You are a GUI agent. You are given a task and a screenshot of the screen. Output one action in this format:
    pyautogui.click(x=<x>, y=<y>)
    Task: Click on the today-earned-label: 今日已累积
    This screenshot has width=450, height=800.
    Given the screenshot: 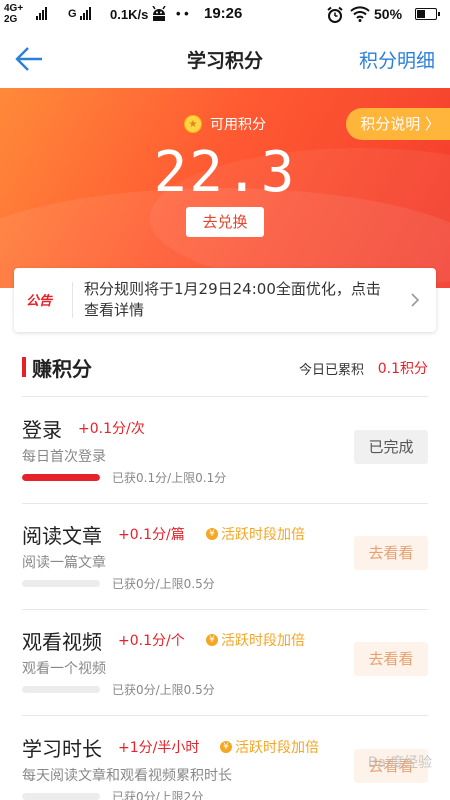 What is the action you would take?
    pyautogui.click(x=331, y=370)
    